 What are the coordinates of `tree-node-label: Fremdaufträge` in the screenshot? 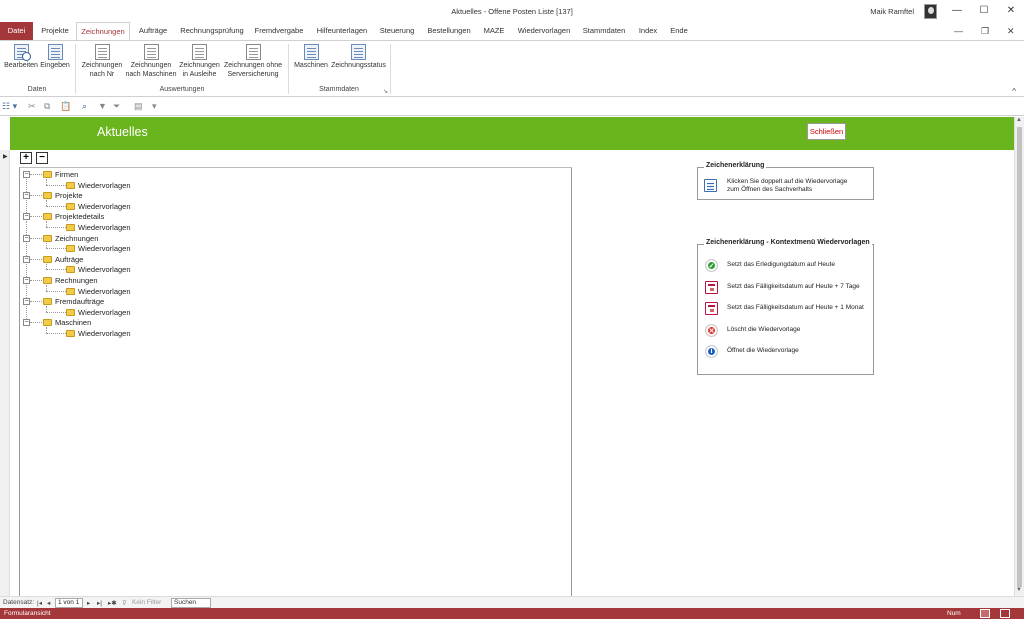 It's located at (80, 302).